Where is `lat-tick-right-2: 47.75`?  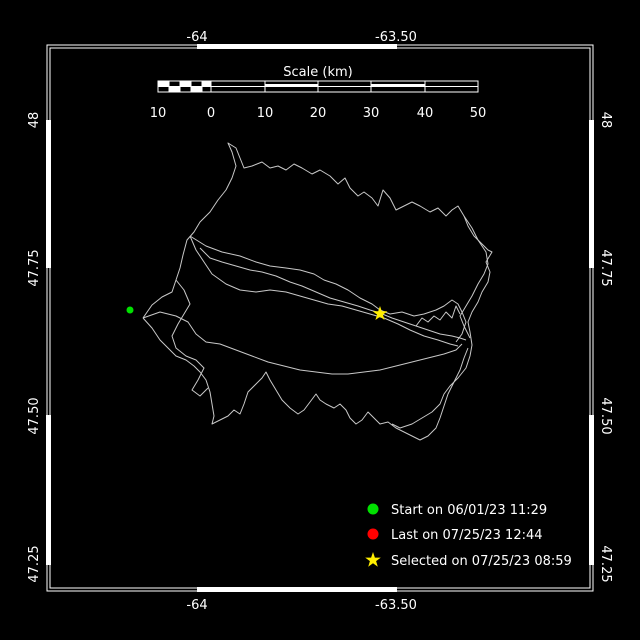
lat-tick-right-2: 47.75 is located at coordinates (605, 267).